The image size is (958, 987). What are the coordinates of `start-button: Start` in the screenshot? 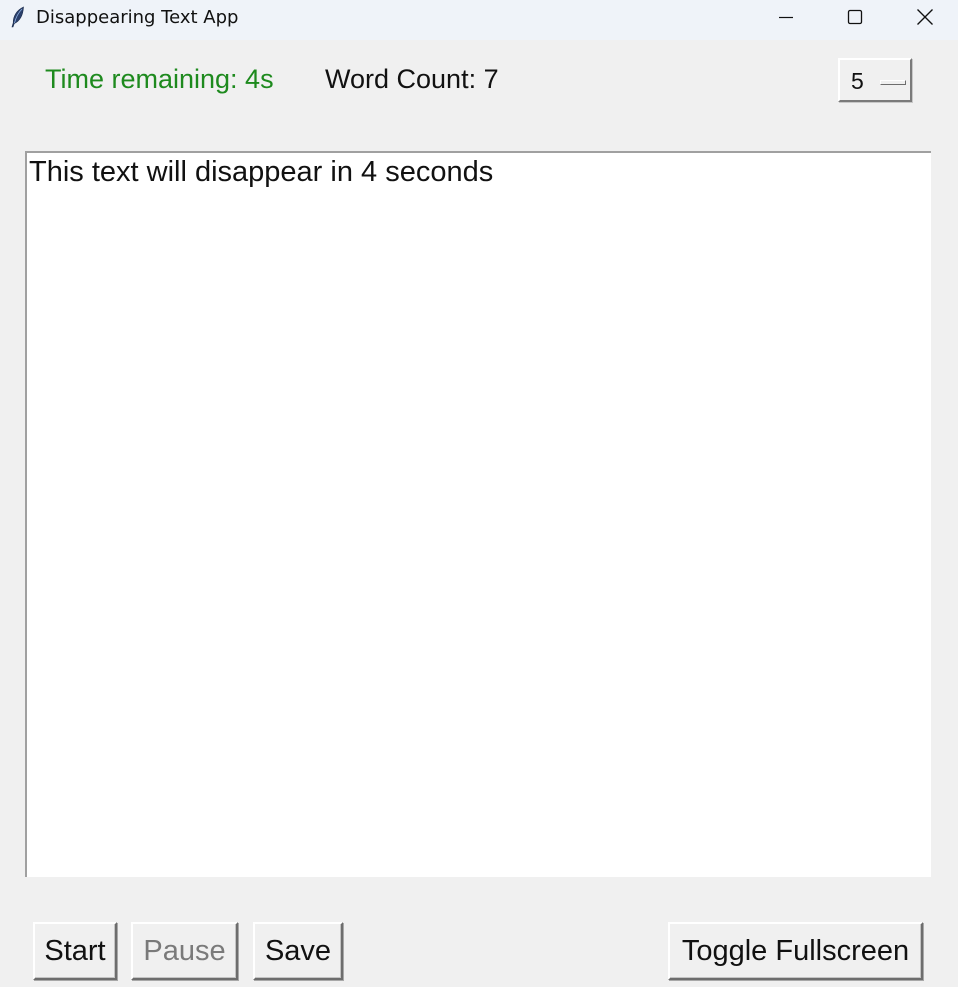 It's located at (75, 951).